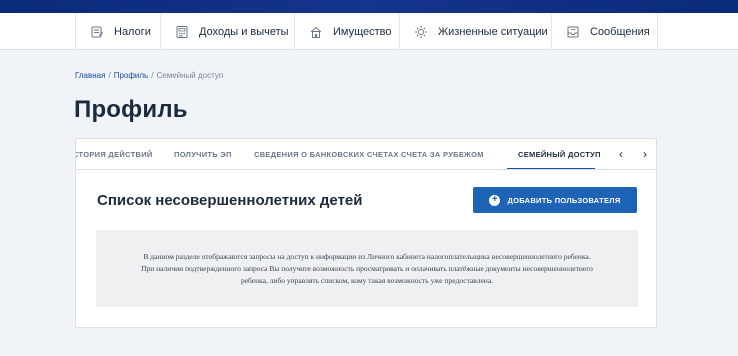 The width and height of the screenshot is (738, 356). I want to click on tab-foreign-accounts: СЧЕТА ЗА РУБЕЖОМ, so click(442, 154).